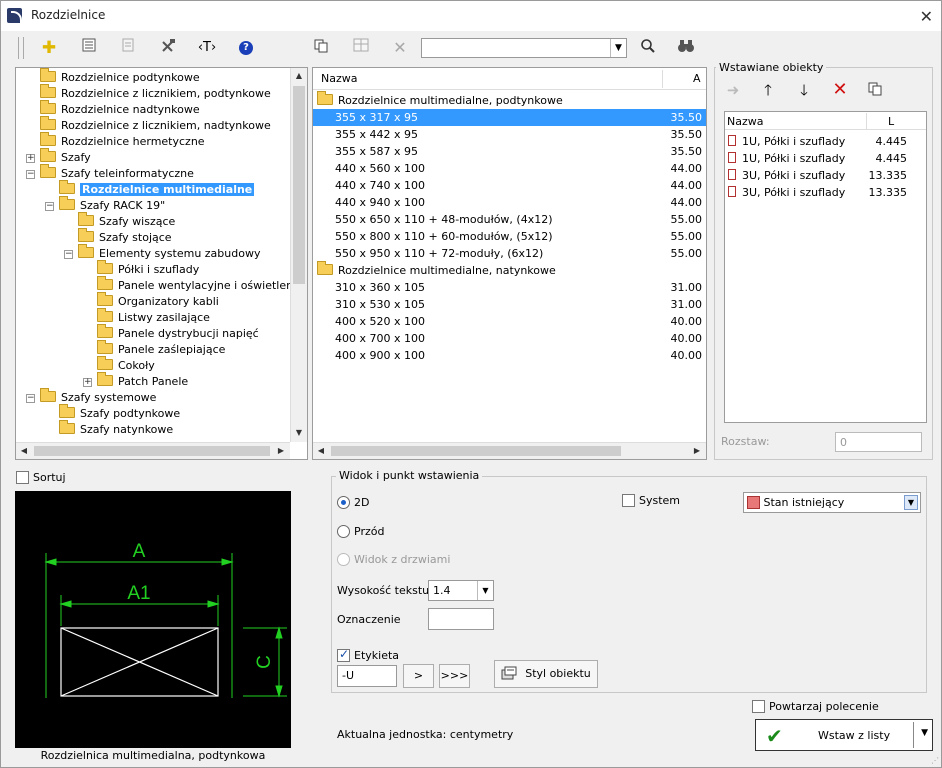 This screenshot has width=942, height=768. I want to click on column-l-header: L, so click(891, 121).